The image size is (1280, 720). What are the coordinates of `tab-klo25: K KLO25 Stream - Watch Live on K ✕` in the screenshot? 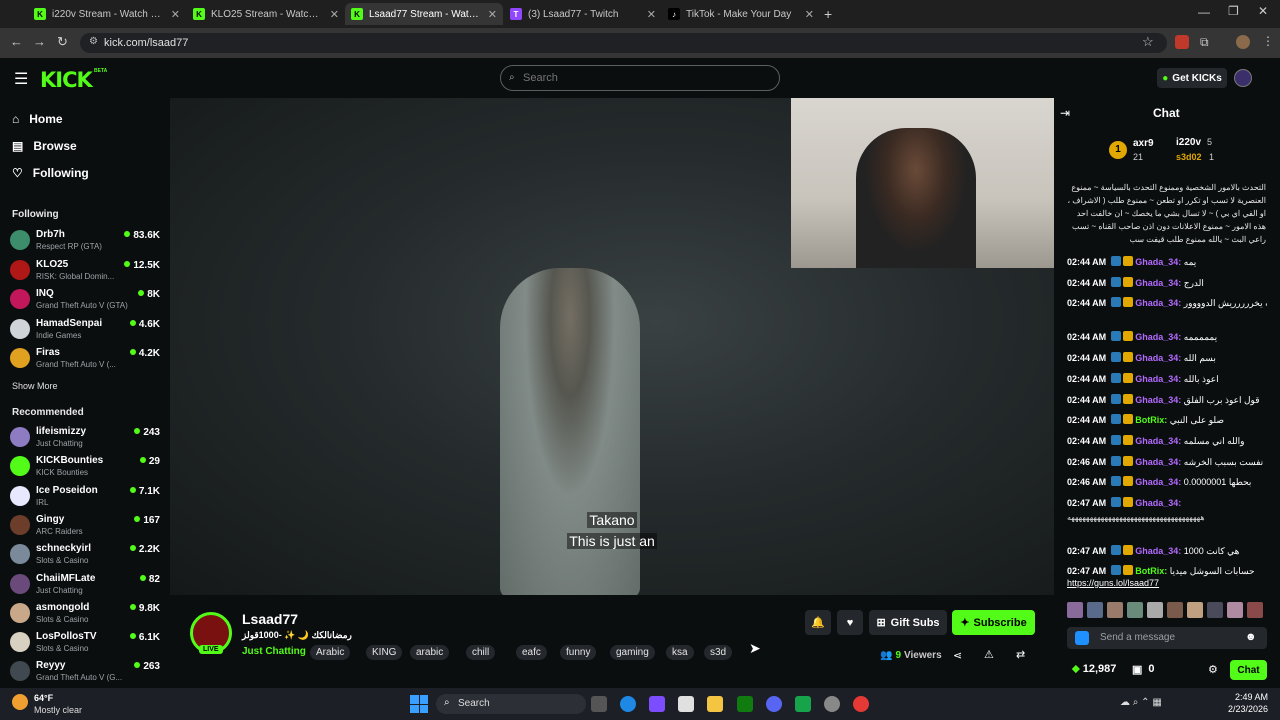 It's located at (266, 14).